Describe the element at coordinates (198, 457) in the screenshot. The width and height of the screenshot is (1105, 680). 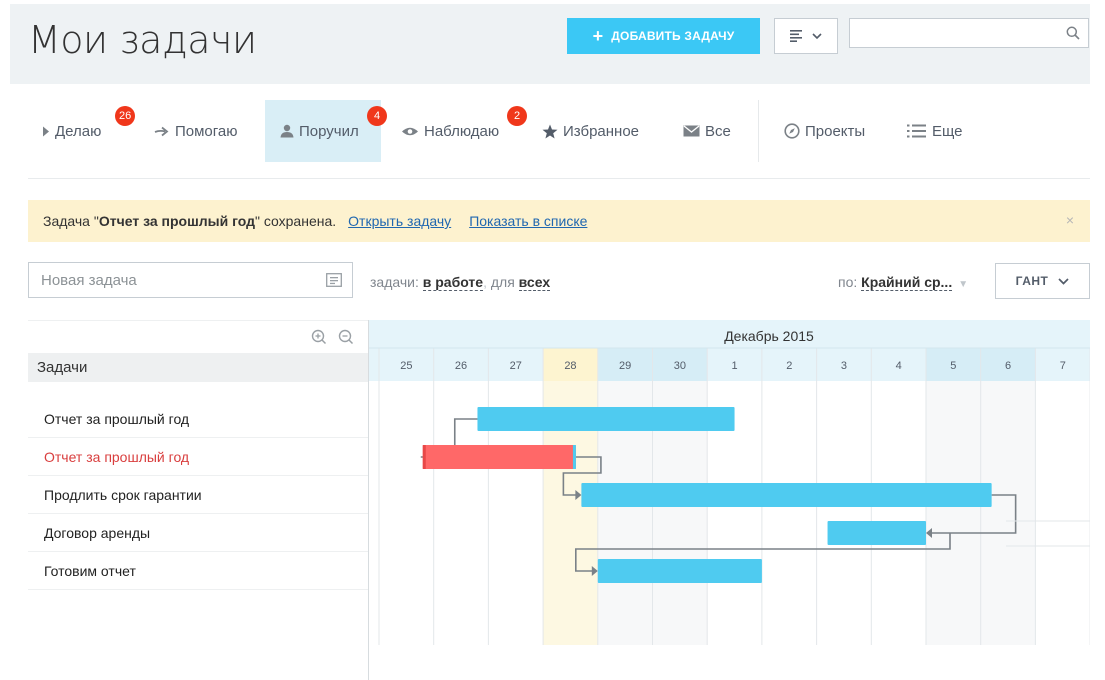
I see `task-row-overdue: Отчет за прошлый год` at that location.